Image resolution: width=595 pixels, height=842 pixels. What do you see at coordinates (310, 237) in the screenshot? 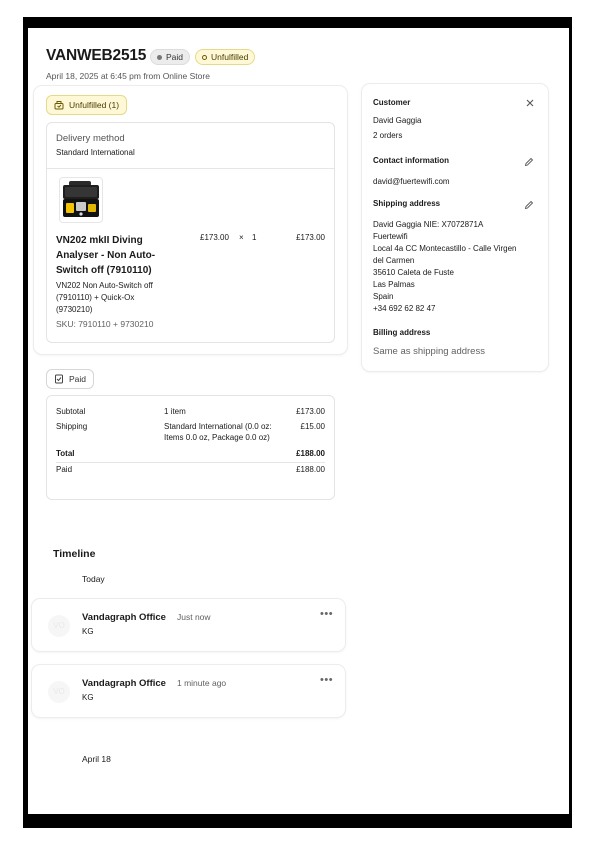
I see `product-line-total: £173.00` at bounding box center [310, 237].